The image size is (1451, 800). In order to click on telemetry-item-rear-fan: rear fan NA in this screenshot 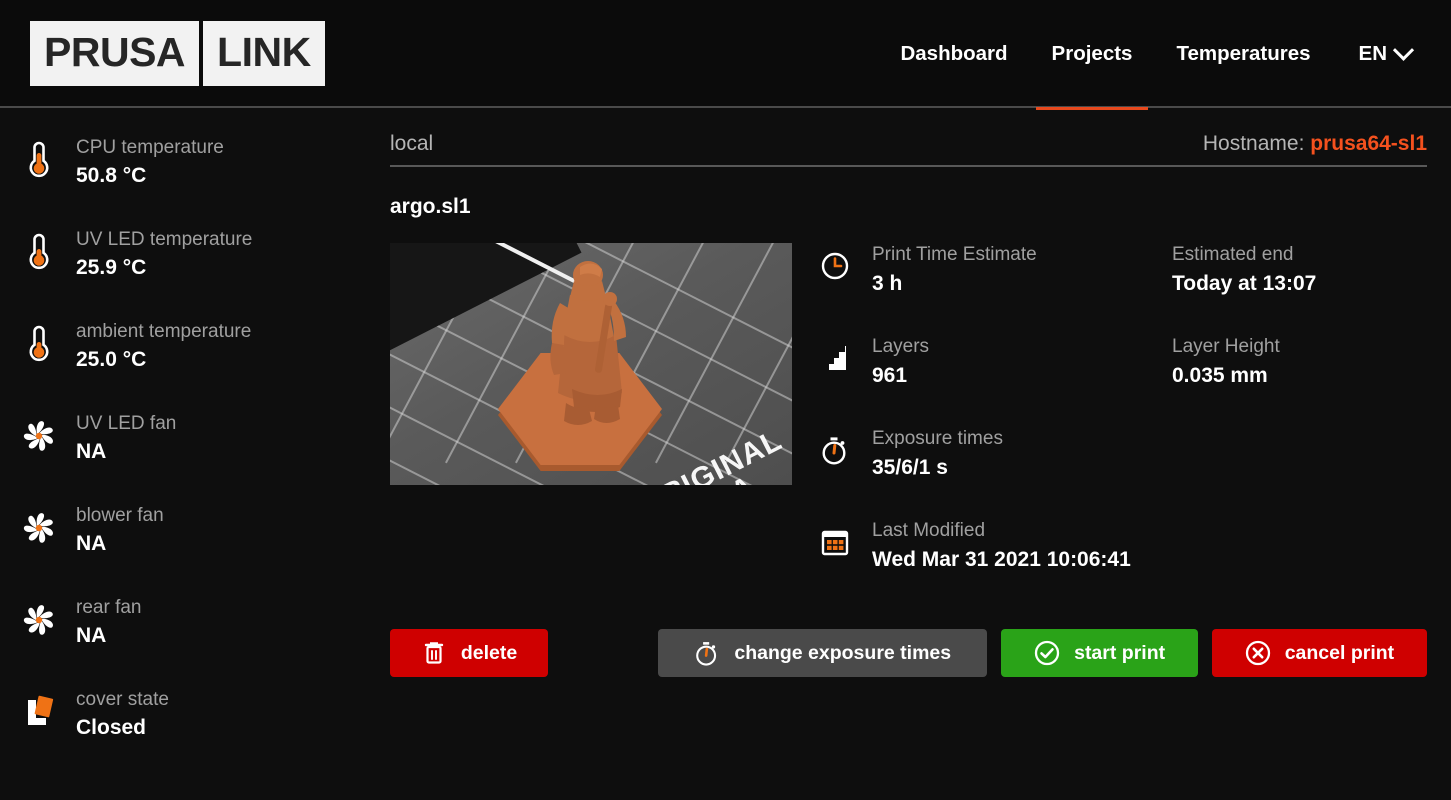, I will do `click(201, 642)`.